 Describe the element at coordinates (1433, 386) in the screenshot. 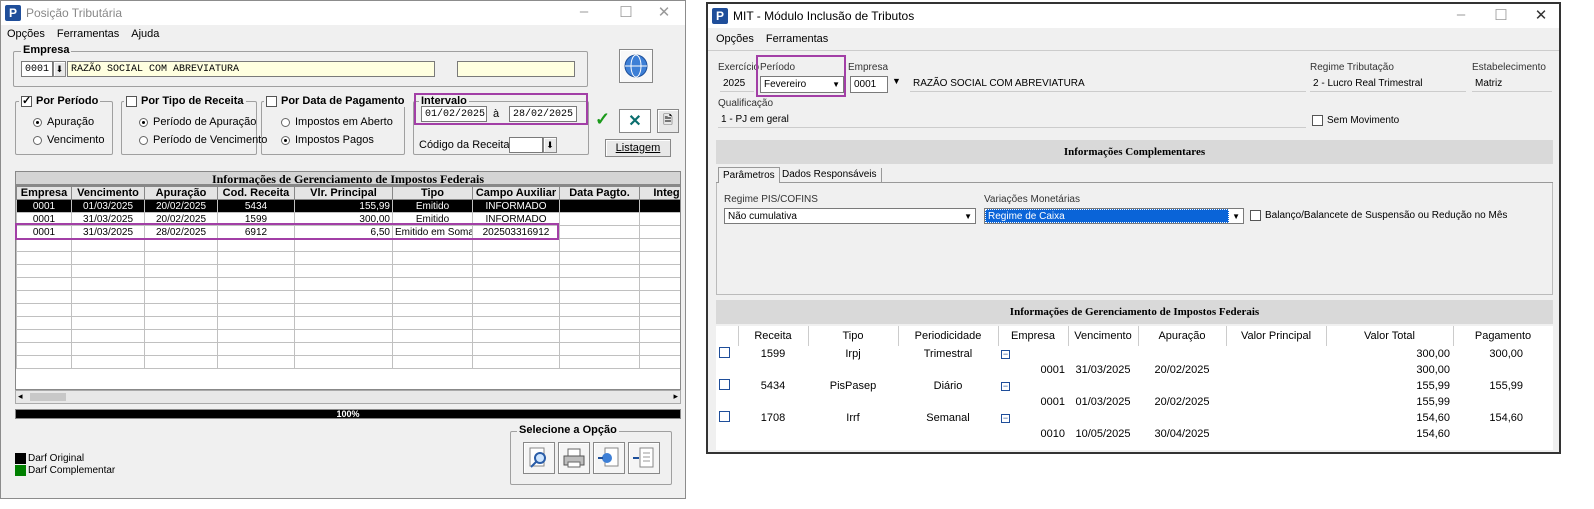

I see `cell: 155,99` at that location.